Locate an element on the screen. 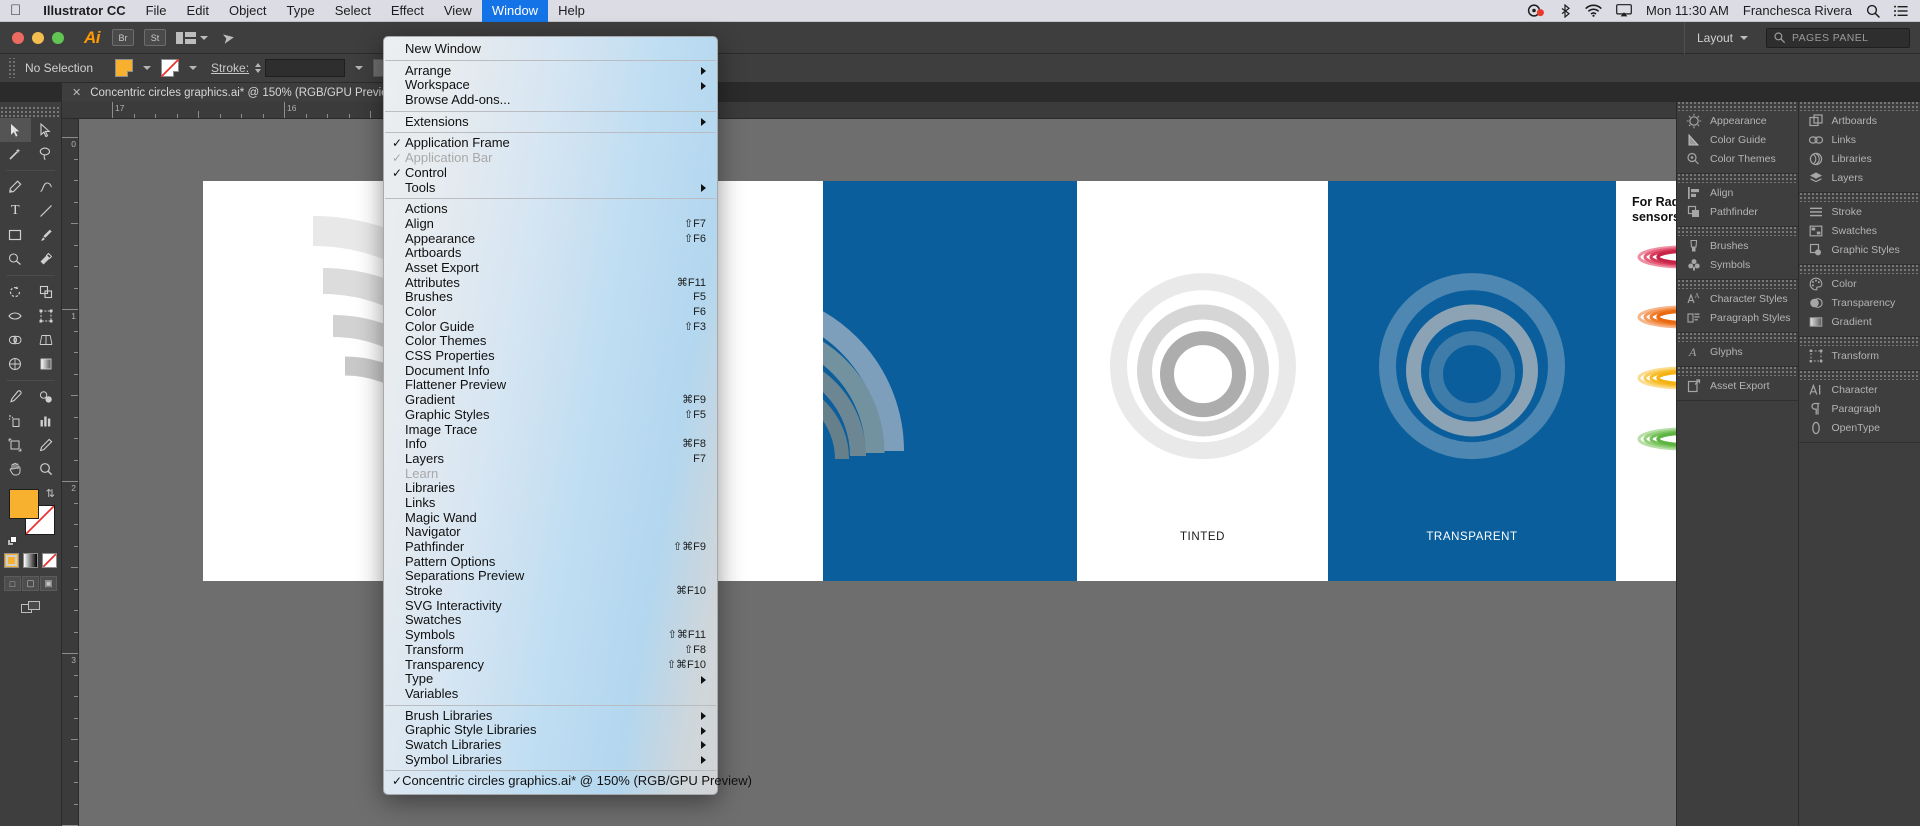 This screenshot has width=1920, height=826. adobe-stock-icon: ➤ is located at coordinates (228, 38).